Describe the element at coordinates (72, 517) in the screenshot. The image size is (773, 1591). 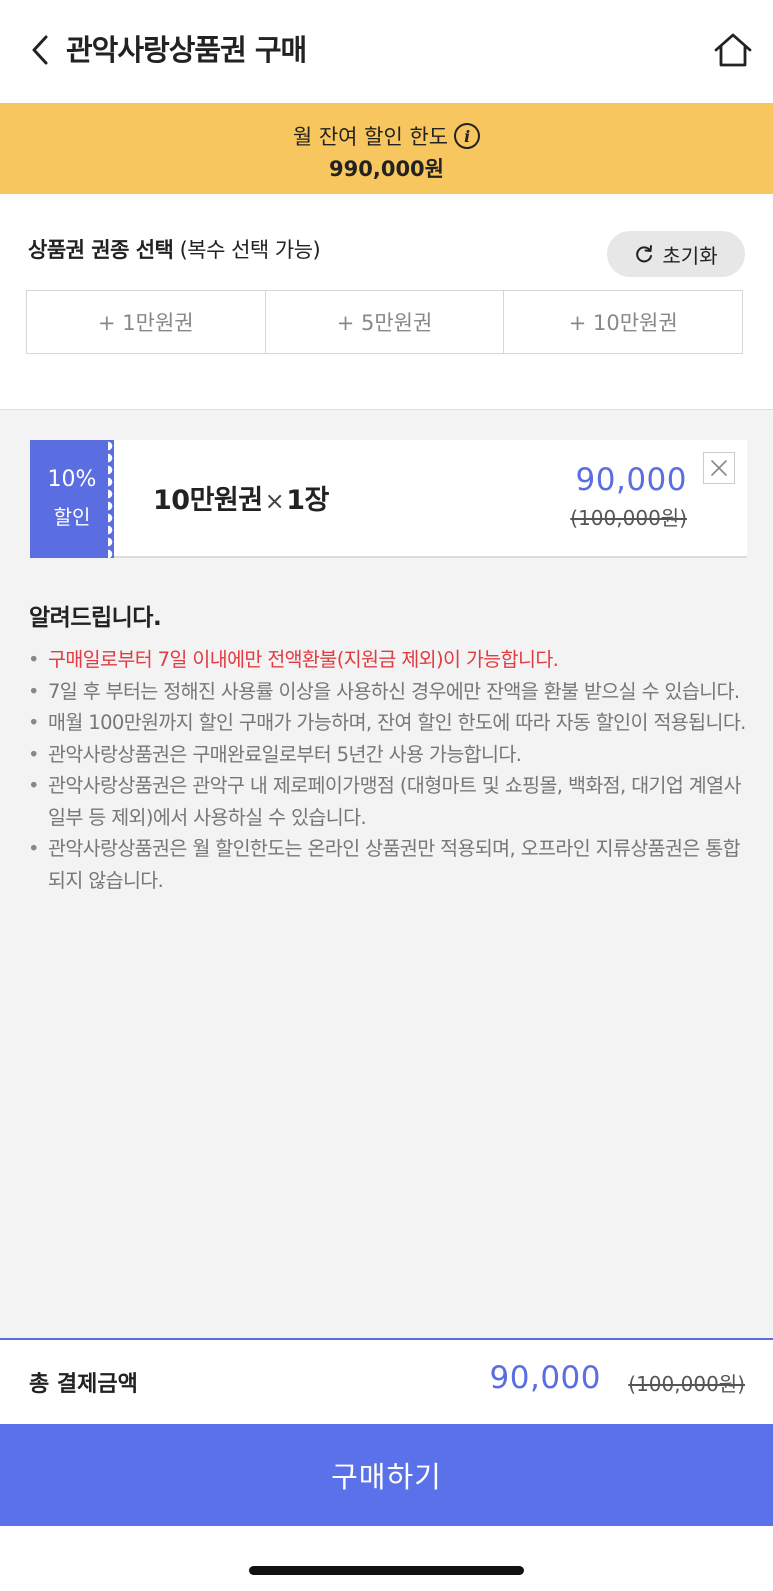
I see `discount-label: 할인` at that location.